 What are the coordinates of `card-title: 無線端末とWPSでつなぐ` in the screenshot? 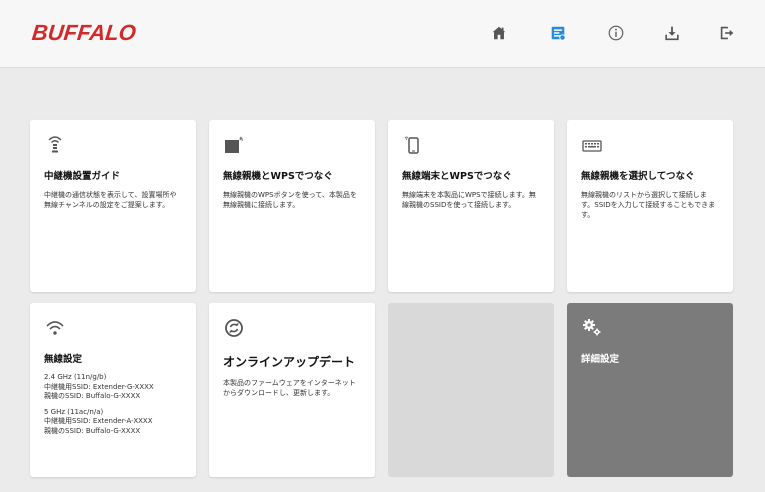 It's located at (457, 176).